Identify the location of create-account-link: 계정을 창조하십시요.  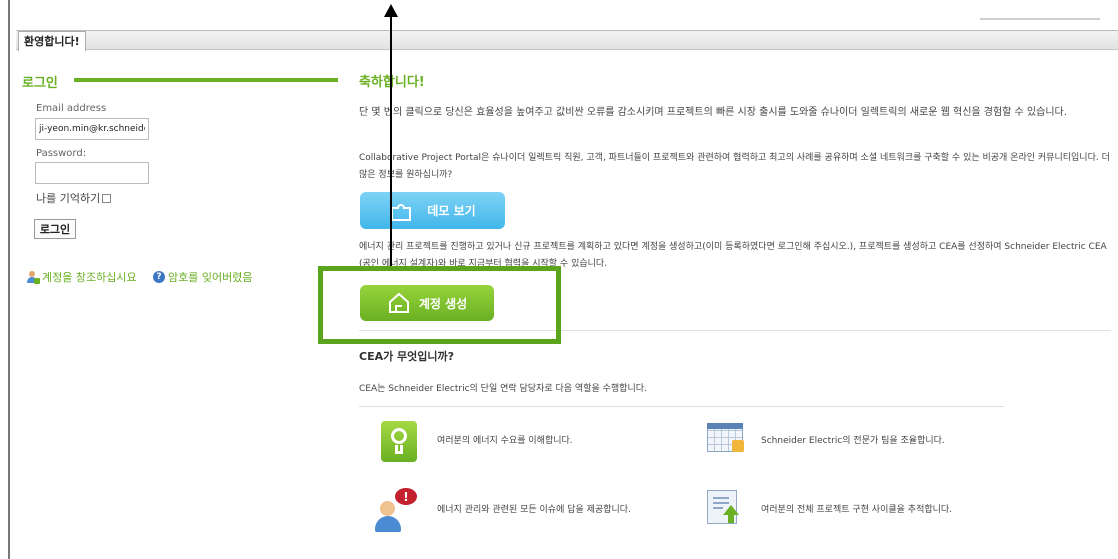
(81, 277).